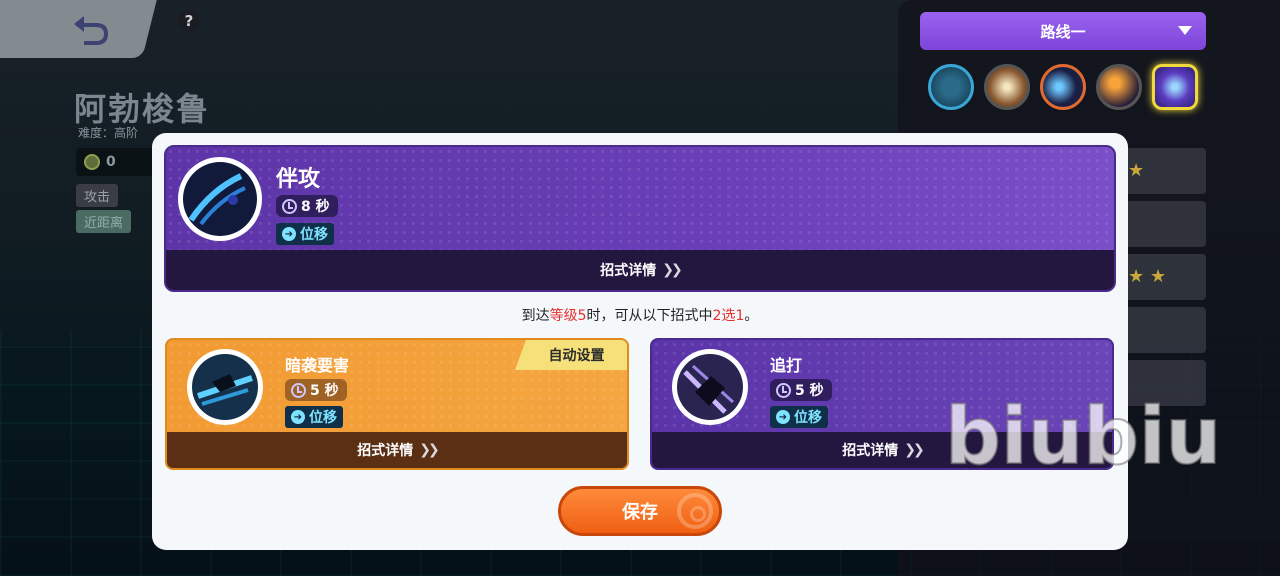  Describe the element at coordinates (97, 195) in the screenshot. I see `tag-attack: 攻击` at that location.